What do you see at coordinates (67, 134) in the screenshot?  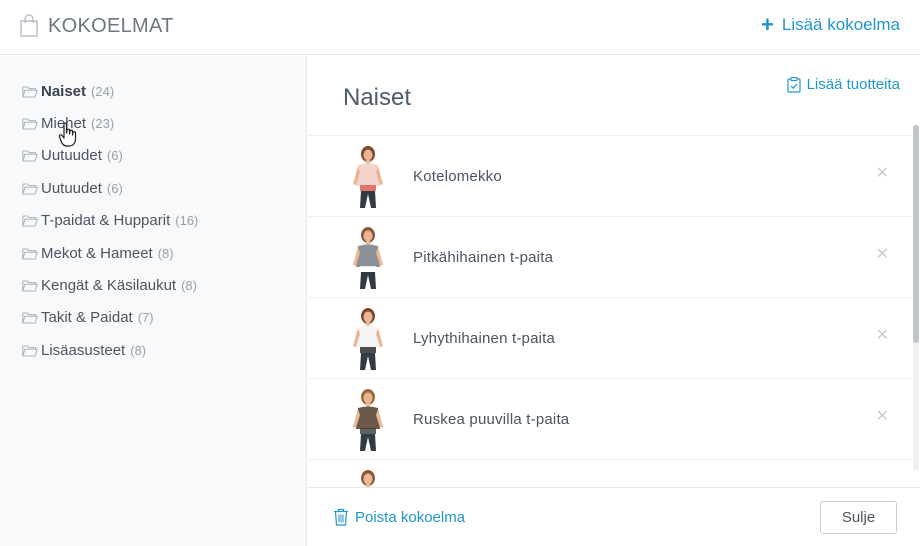 I see `hand-cursor-icon` at bounding box center [67, 134].